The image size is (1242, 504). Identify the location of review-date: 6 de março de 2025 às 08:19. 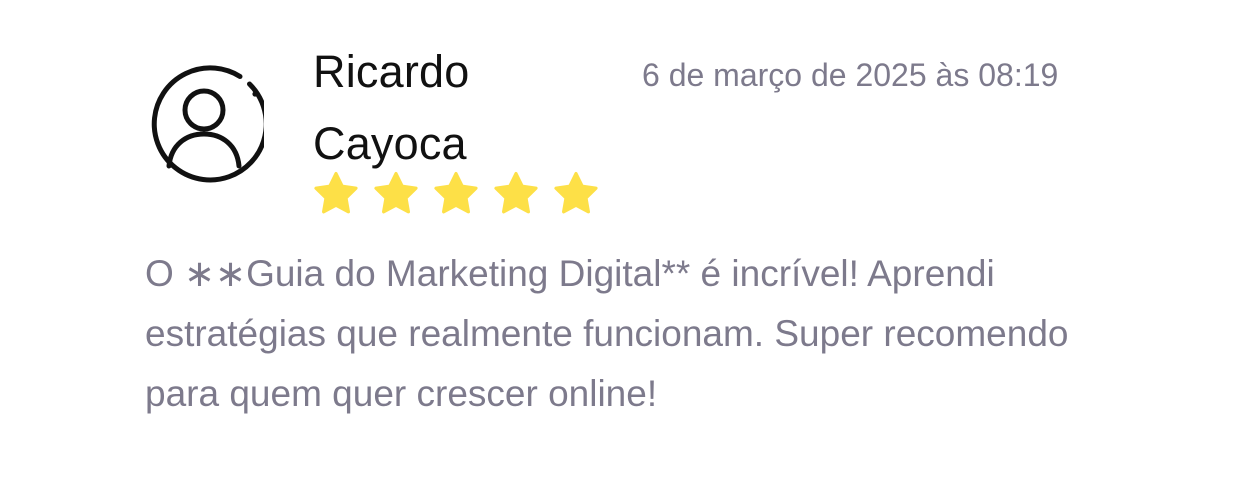
(850, 75).